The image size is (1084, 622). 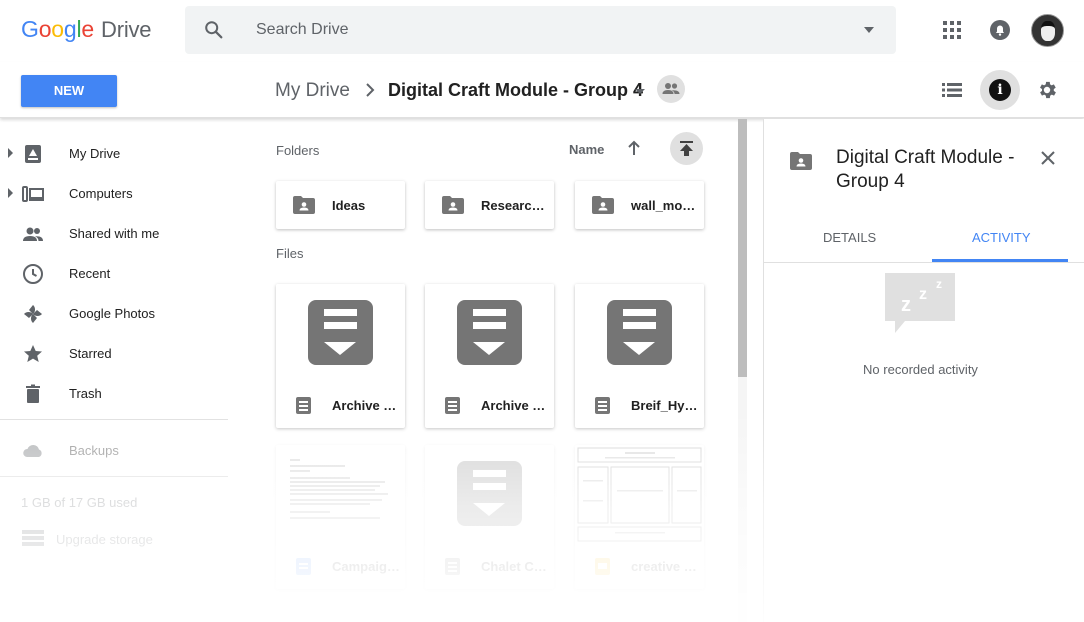 I want to click on google-drive-logo: Google Drive, so click(x=86, y=29).